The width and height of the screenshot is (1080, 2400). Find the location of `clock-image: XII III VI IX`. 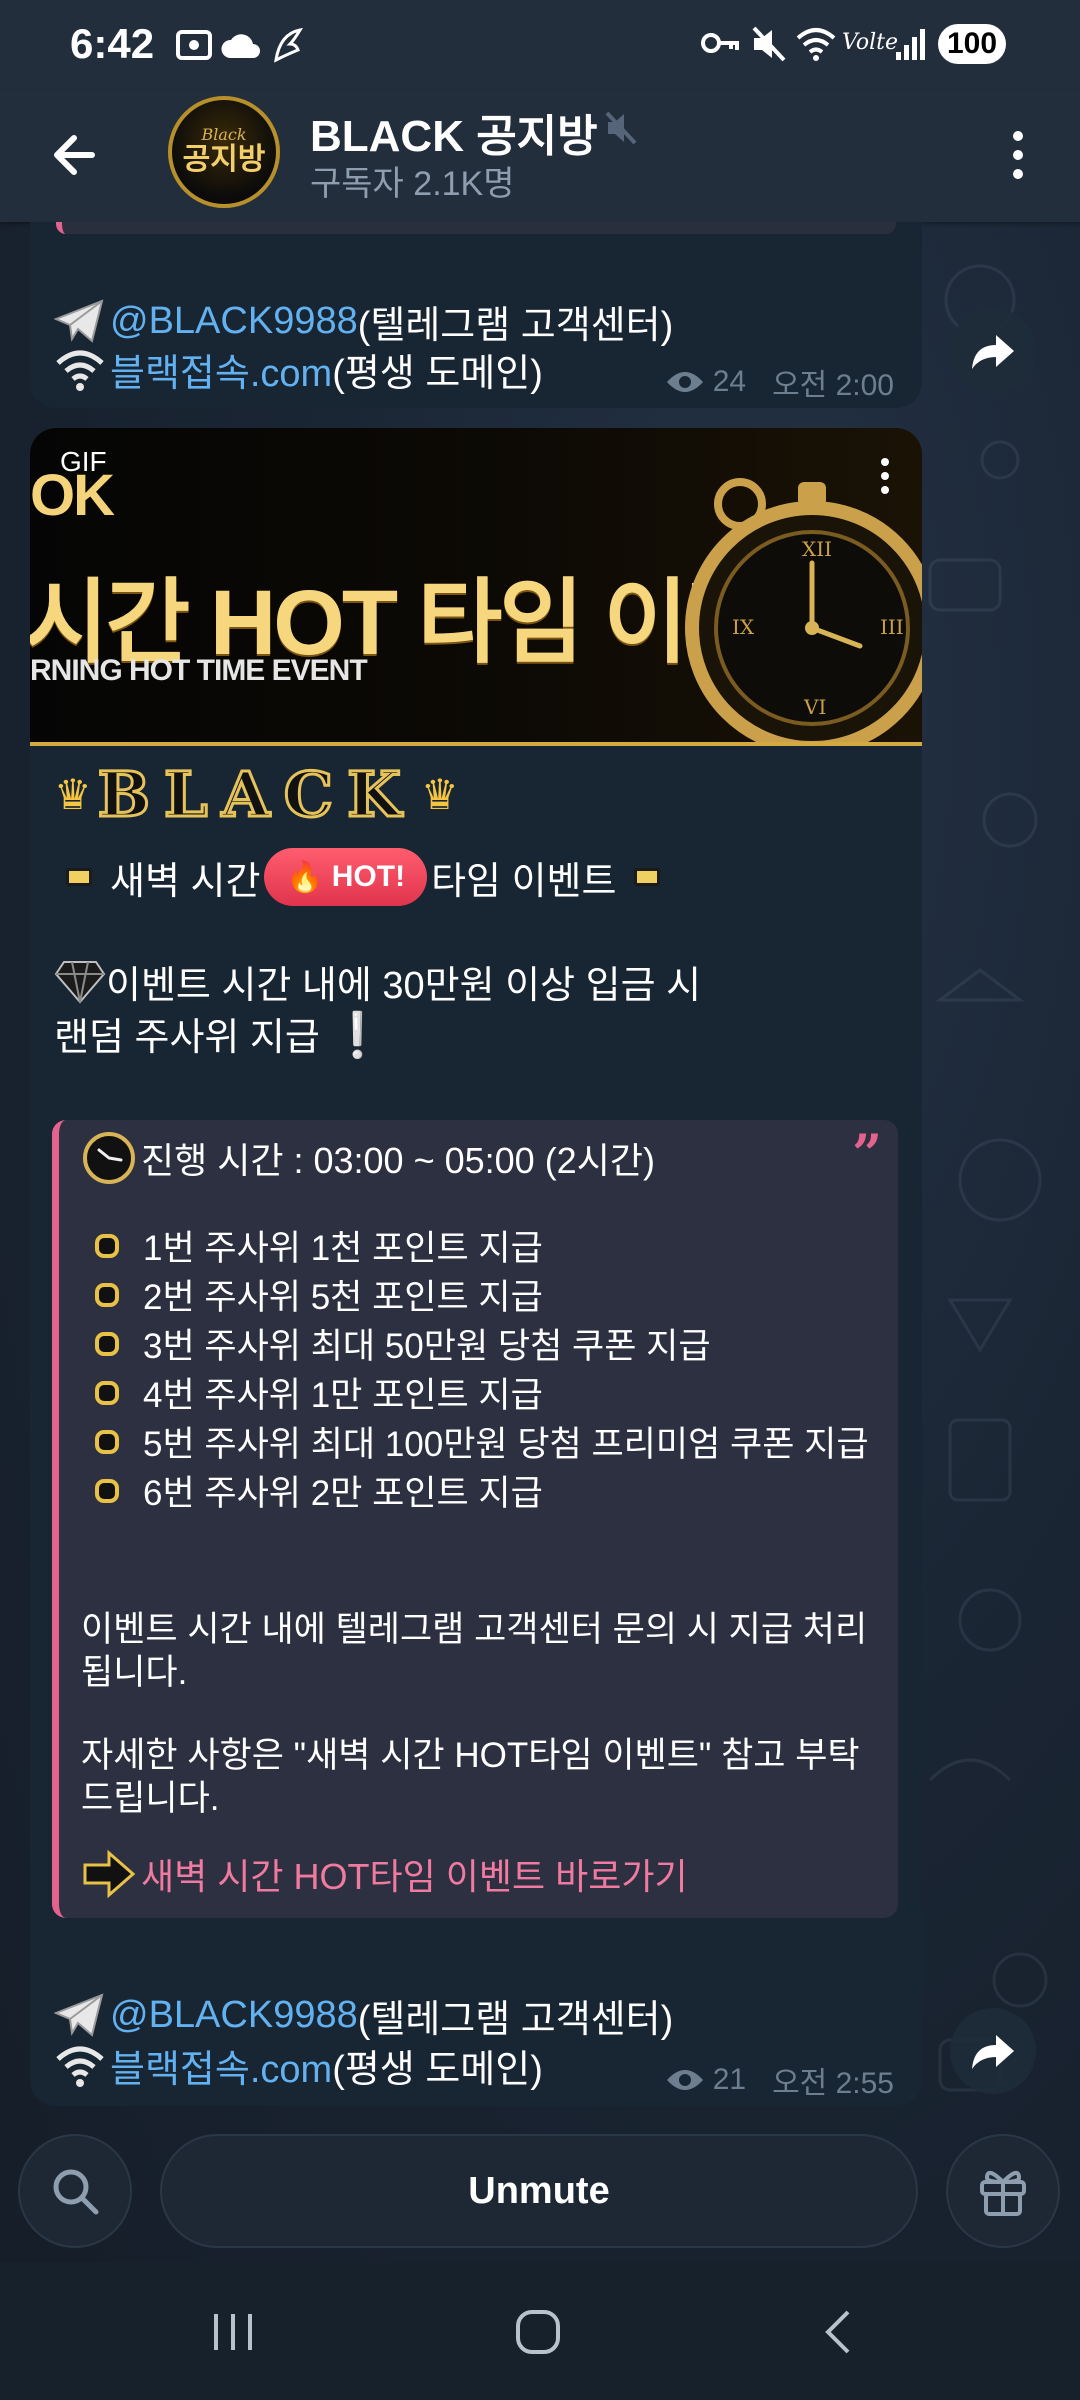

clock-image: XII III VI IX is located at coordinates (803, 610).